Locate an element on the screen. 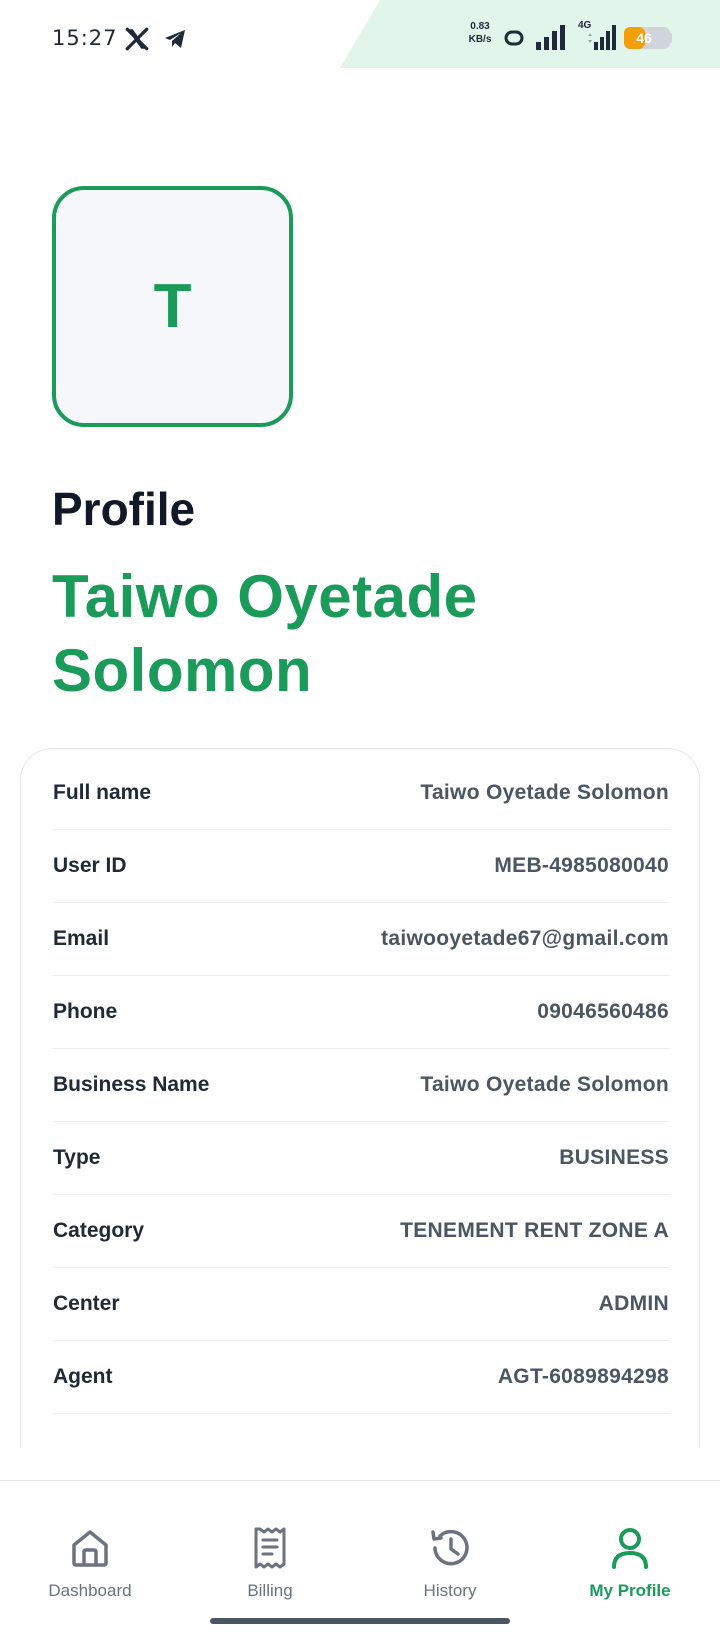 The height and width of the screenshot is (1640, 720). row-label: Phone is located at coordinates (85, 1011).